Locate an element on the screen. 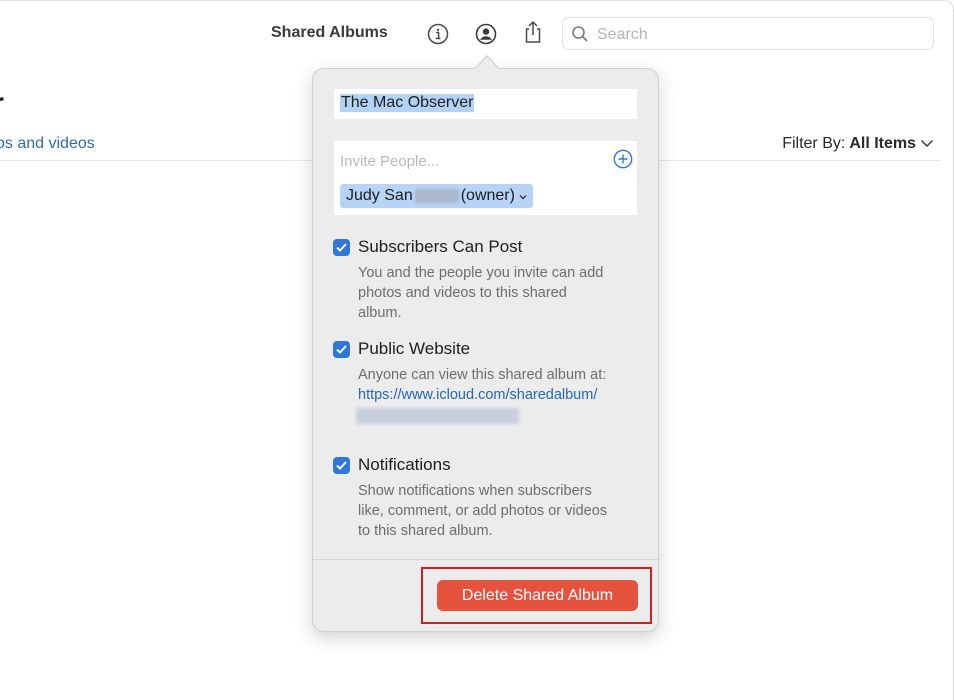 This screenshot has height=700, width=954. option-label: Subscribers Can Post is located at coordinates (440, 246).